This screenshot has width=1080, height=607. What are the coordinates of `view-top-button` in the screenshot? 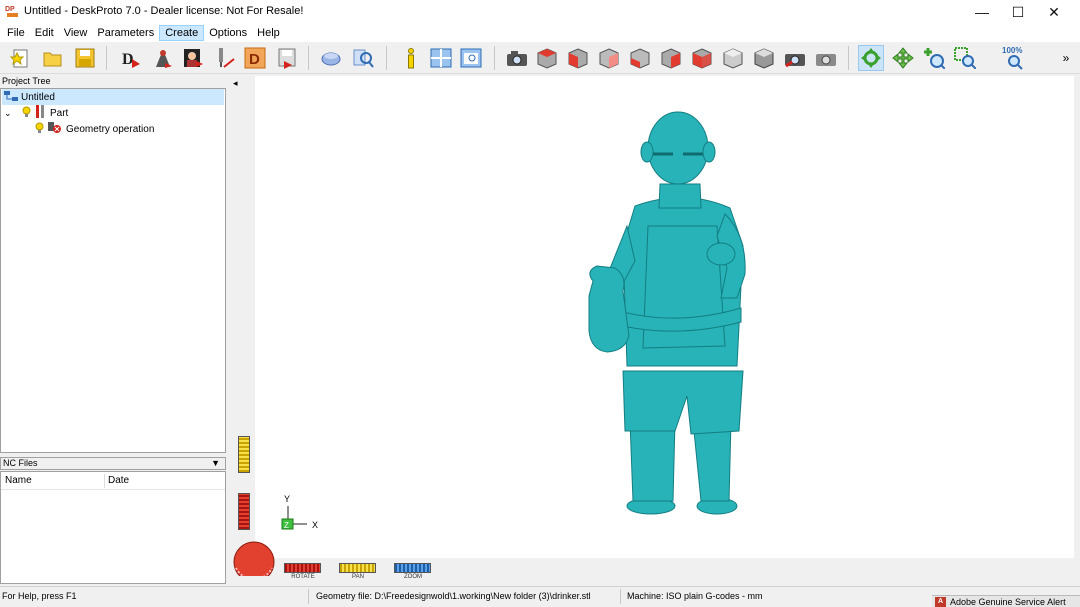 It's located at (702, 58).